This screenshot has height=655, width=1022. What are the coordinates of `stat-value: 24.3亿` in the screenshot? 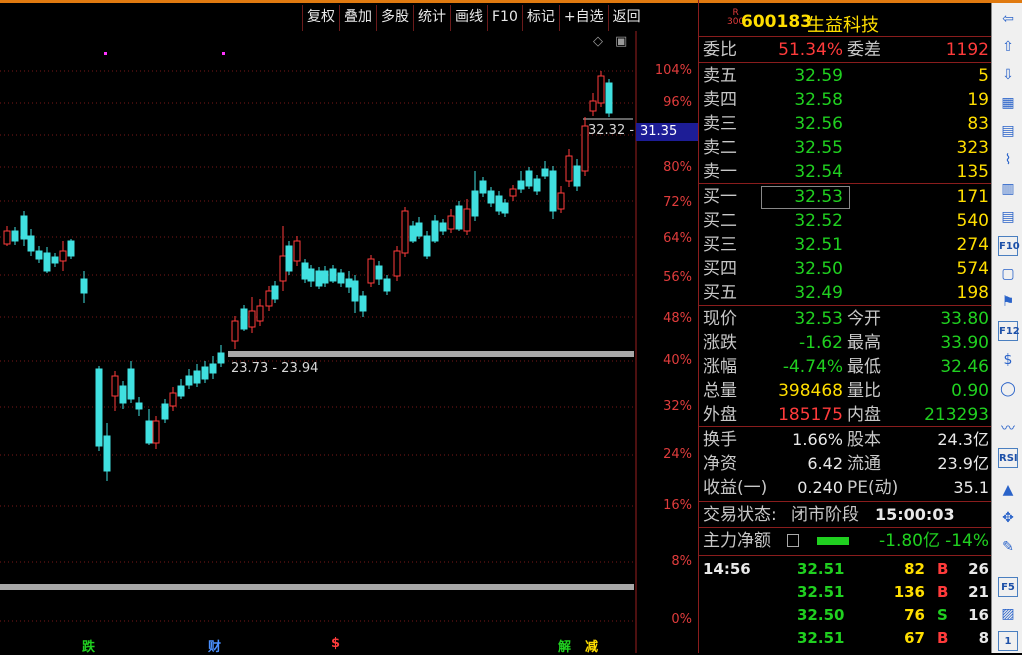 It's located at (963, 439).